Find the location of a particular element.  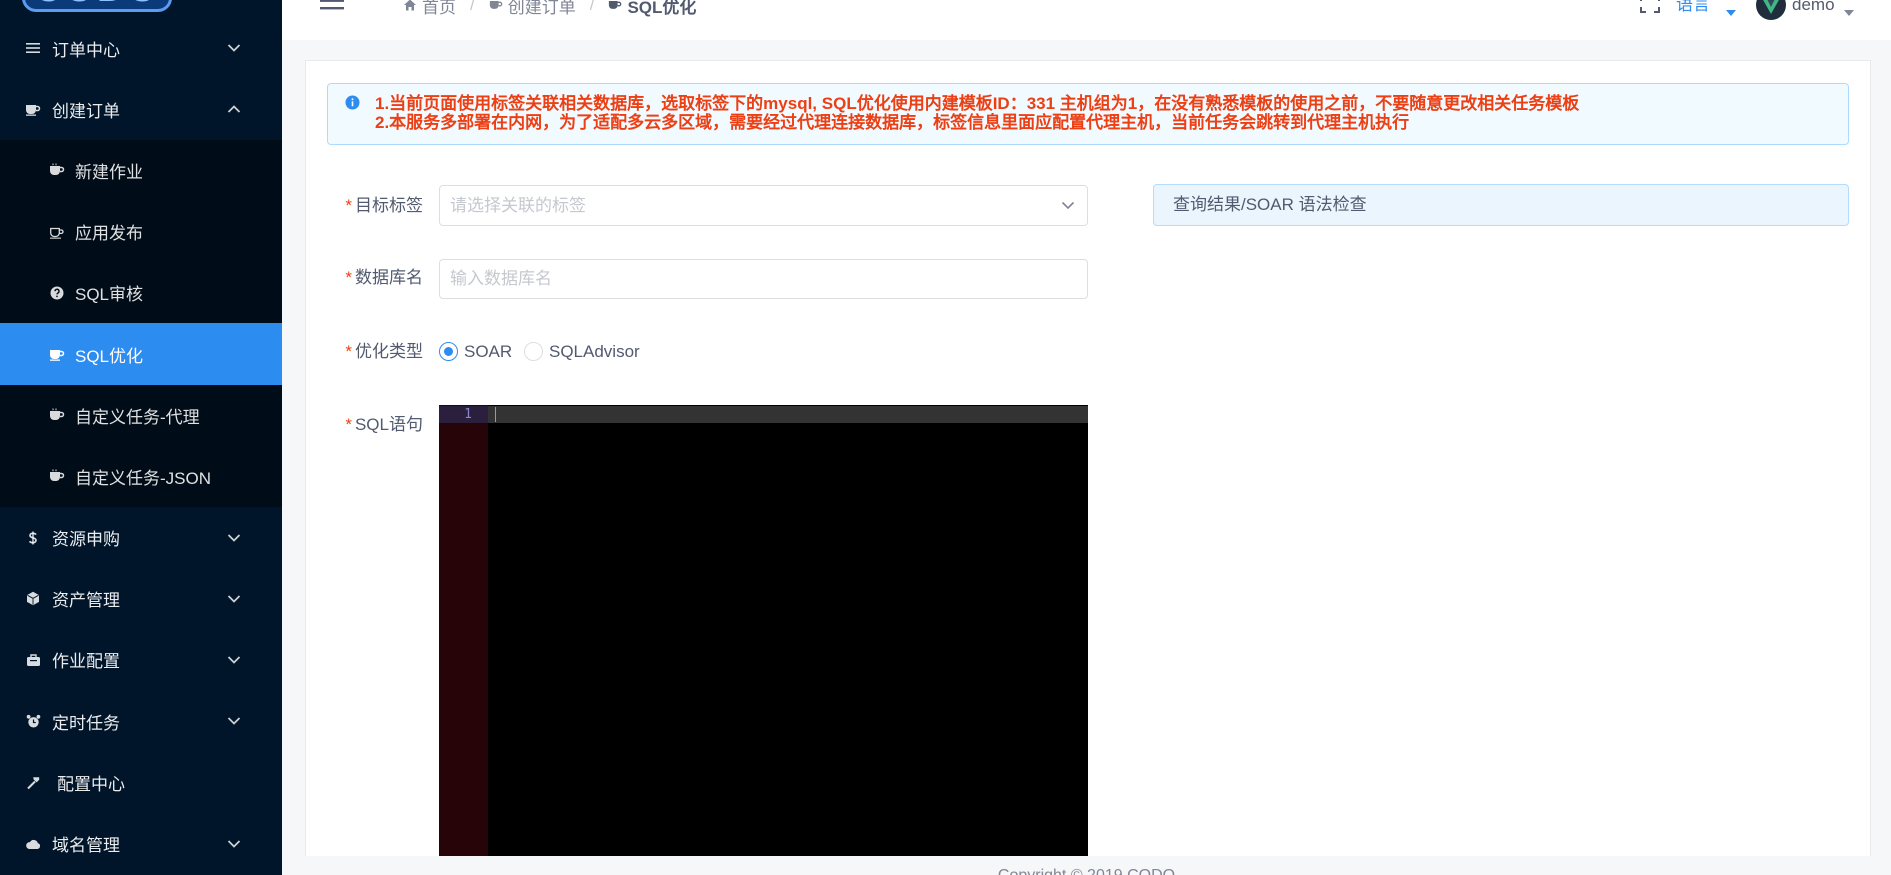

form-label-database-name: * 数据库名 is located at coordinates (364, 278).